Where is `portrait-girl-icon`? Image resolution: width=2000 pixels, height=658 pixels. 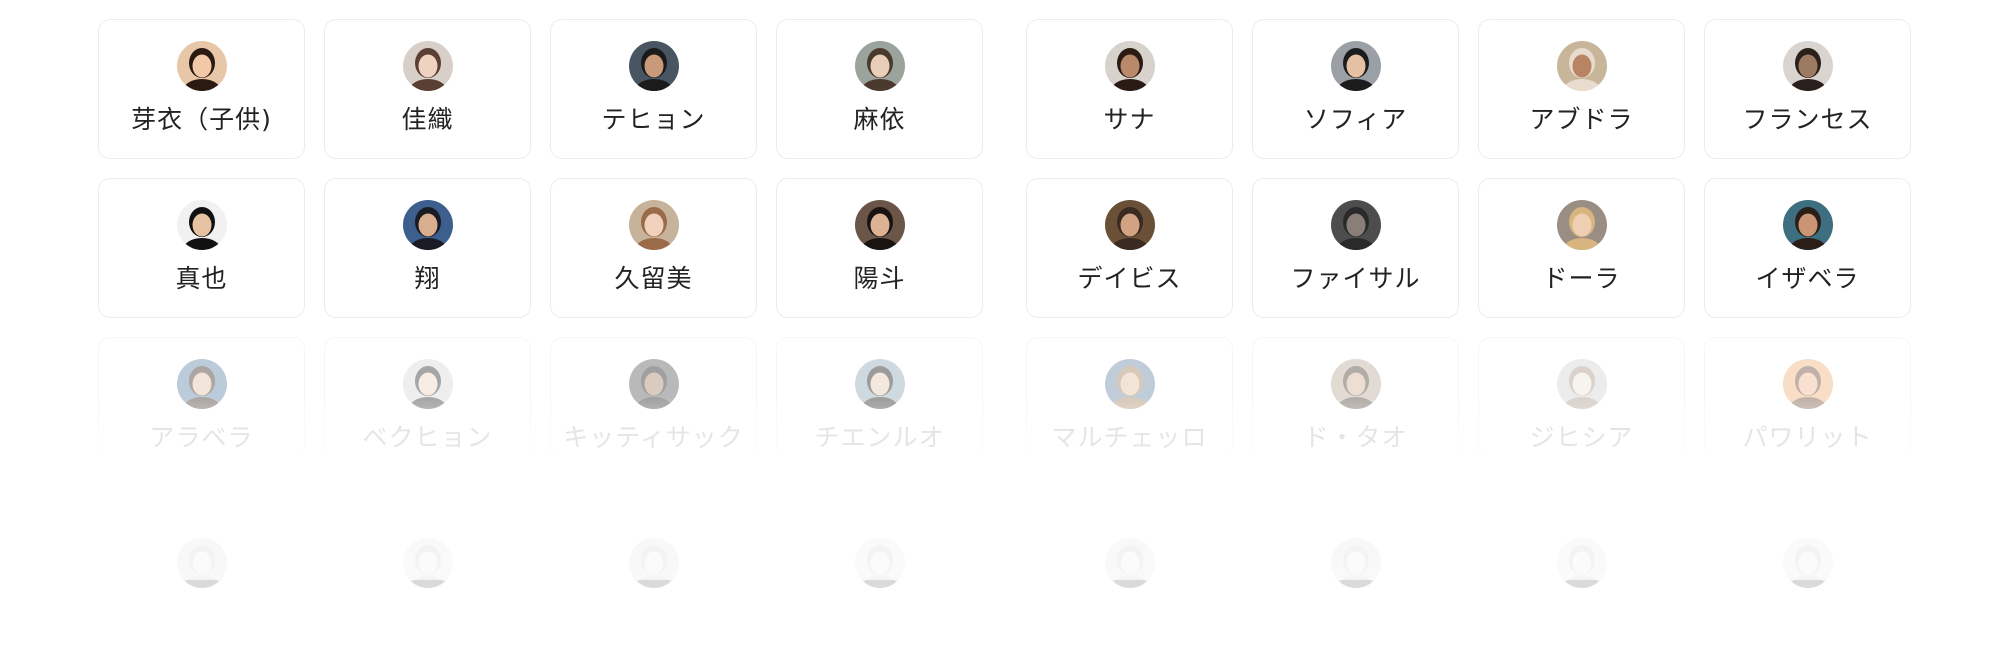
portrait-girl-icon is located at coordinates (201, 66).